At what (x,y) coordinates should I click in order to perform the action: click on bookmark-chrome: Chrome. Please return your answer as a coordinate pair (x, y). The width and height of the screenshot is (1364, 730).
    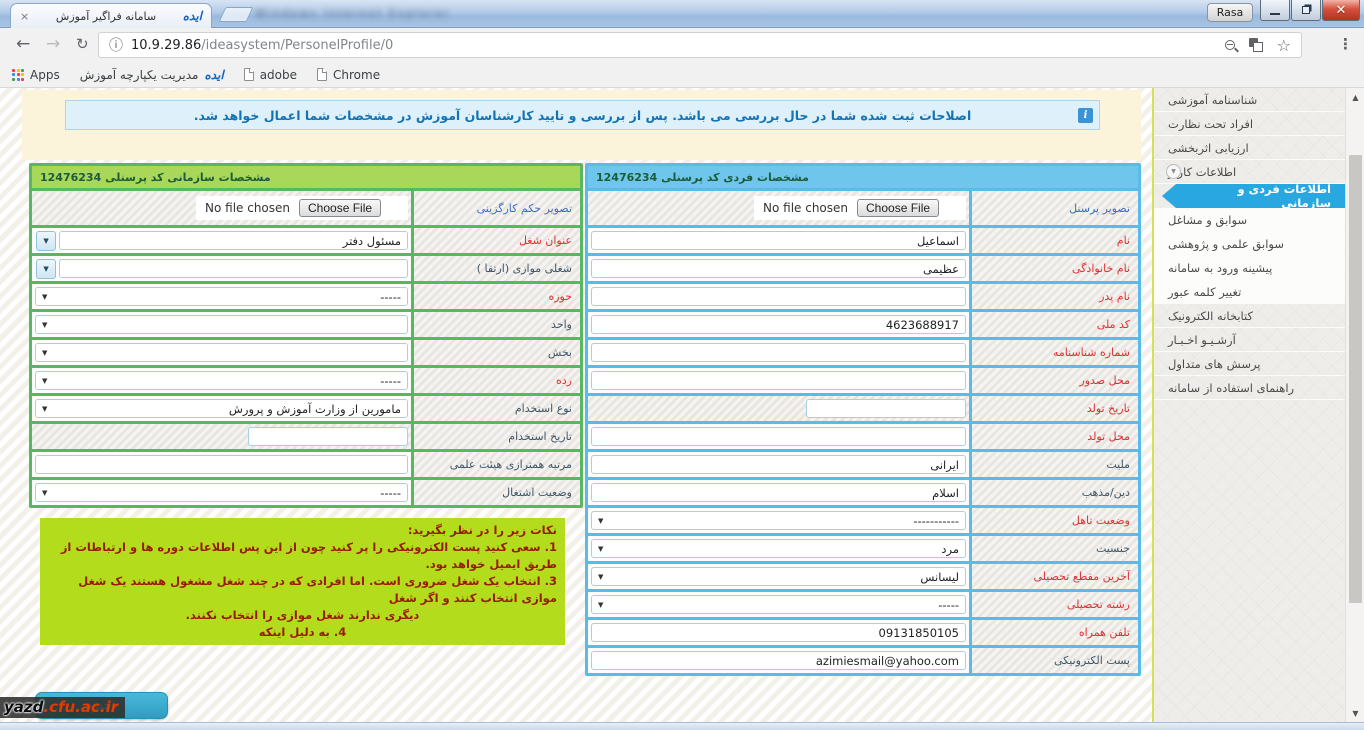
    Looking at the image, I should click on (348, 75).